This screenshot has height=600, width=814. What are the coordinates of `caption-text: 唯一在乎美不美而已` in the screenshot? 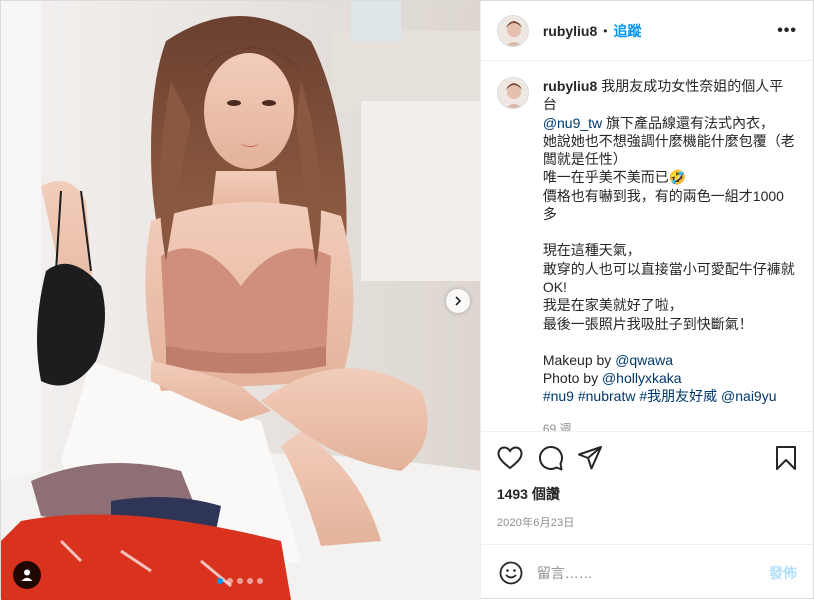 It's located at (605, 177).